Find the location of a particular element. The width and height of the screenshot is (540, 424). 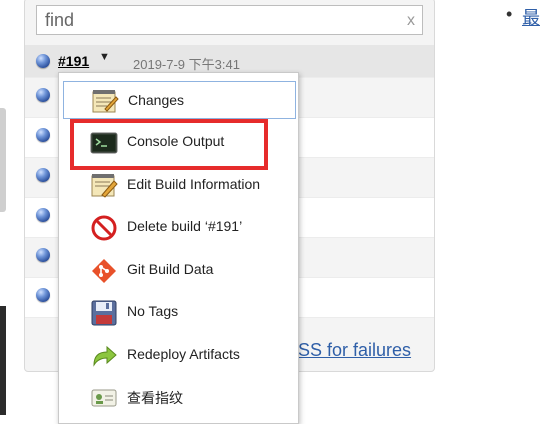

search-input is located at coordinates (215, 20).